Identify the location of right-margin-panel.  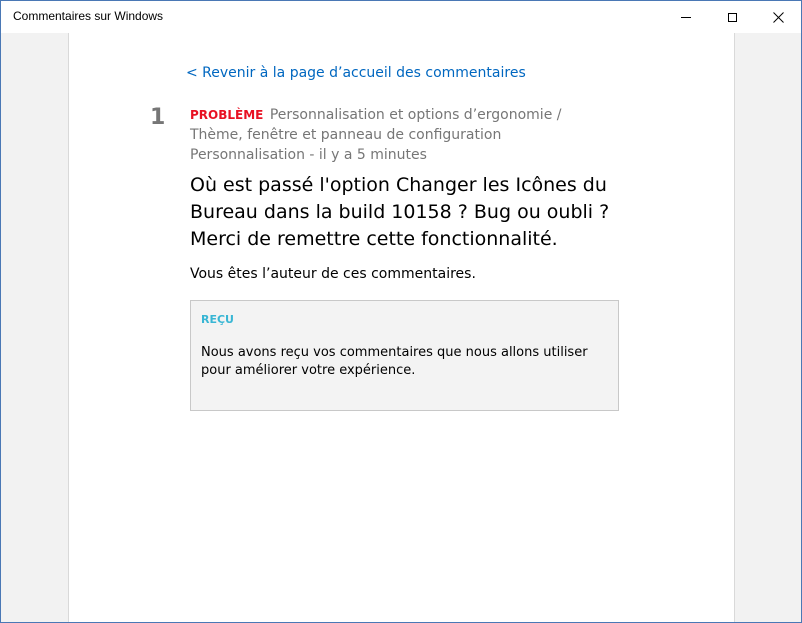
(767, 327).